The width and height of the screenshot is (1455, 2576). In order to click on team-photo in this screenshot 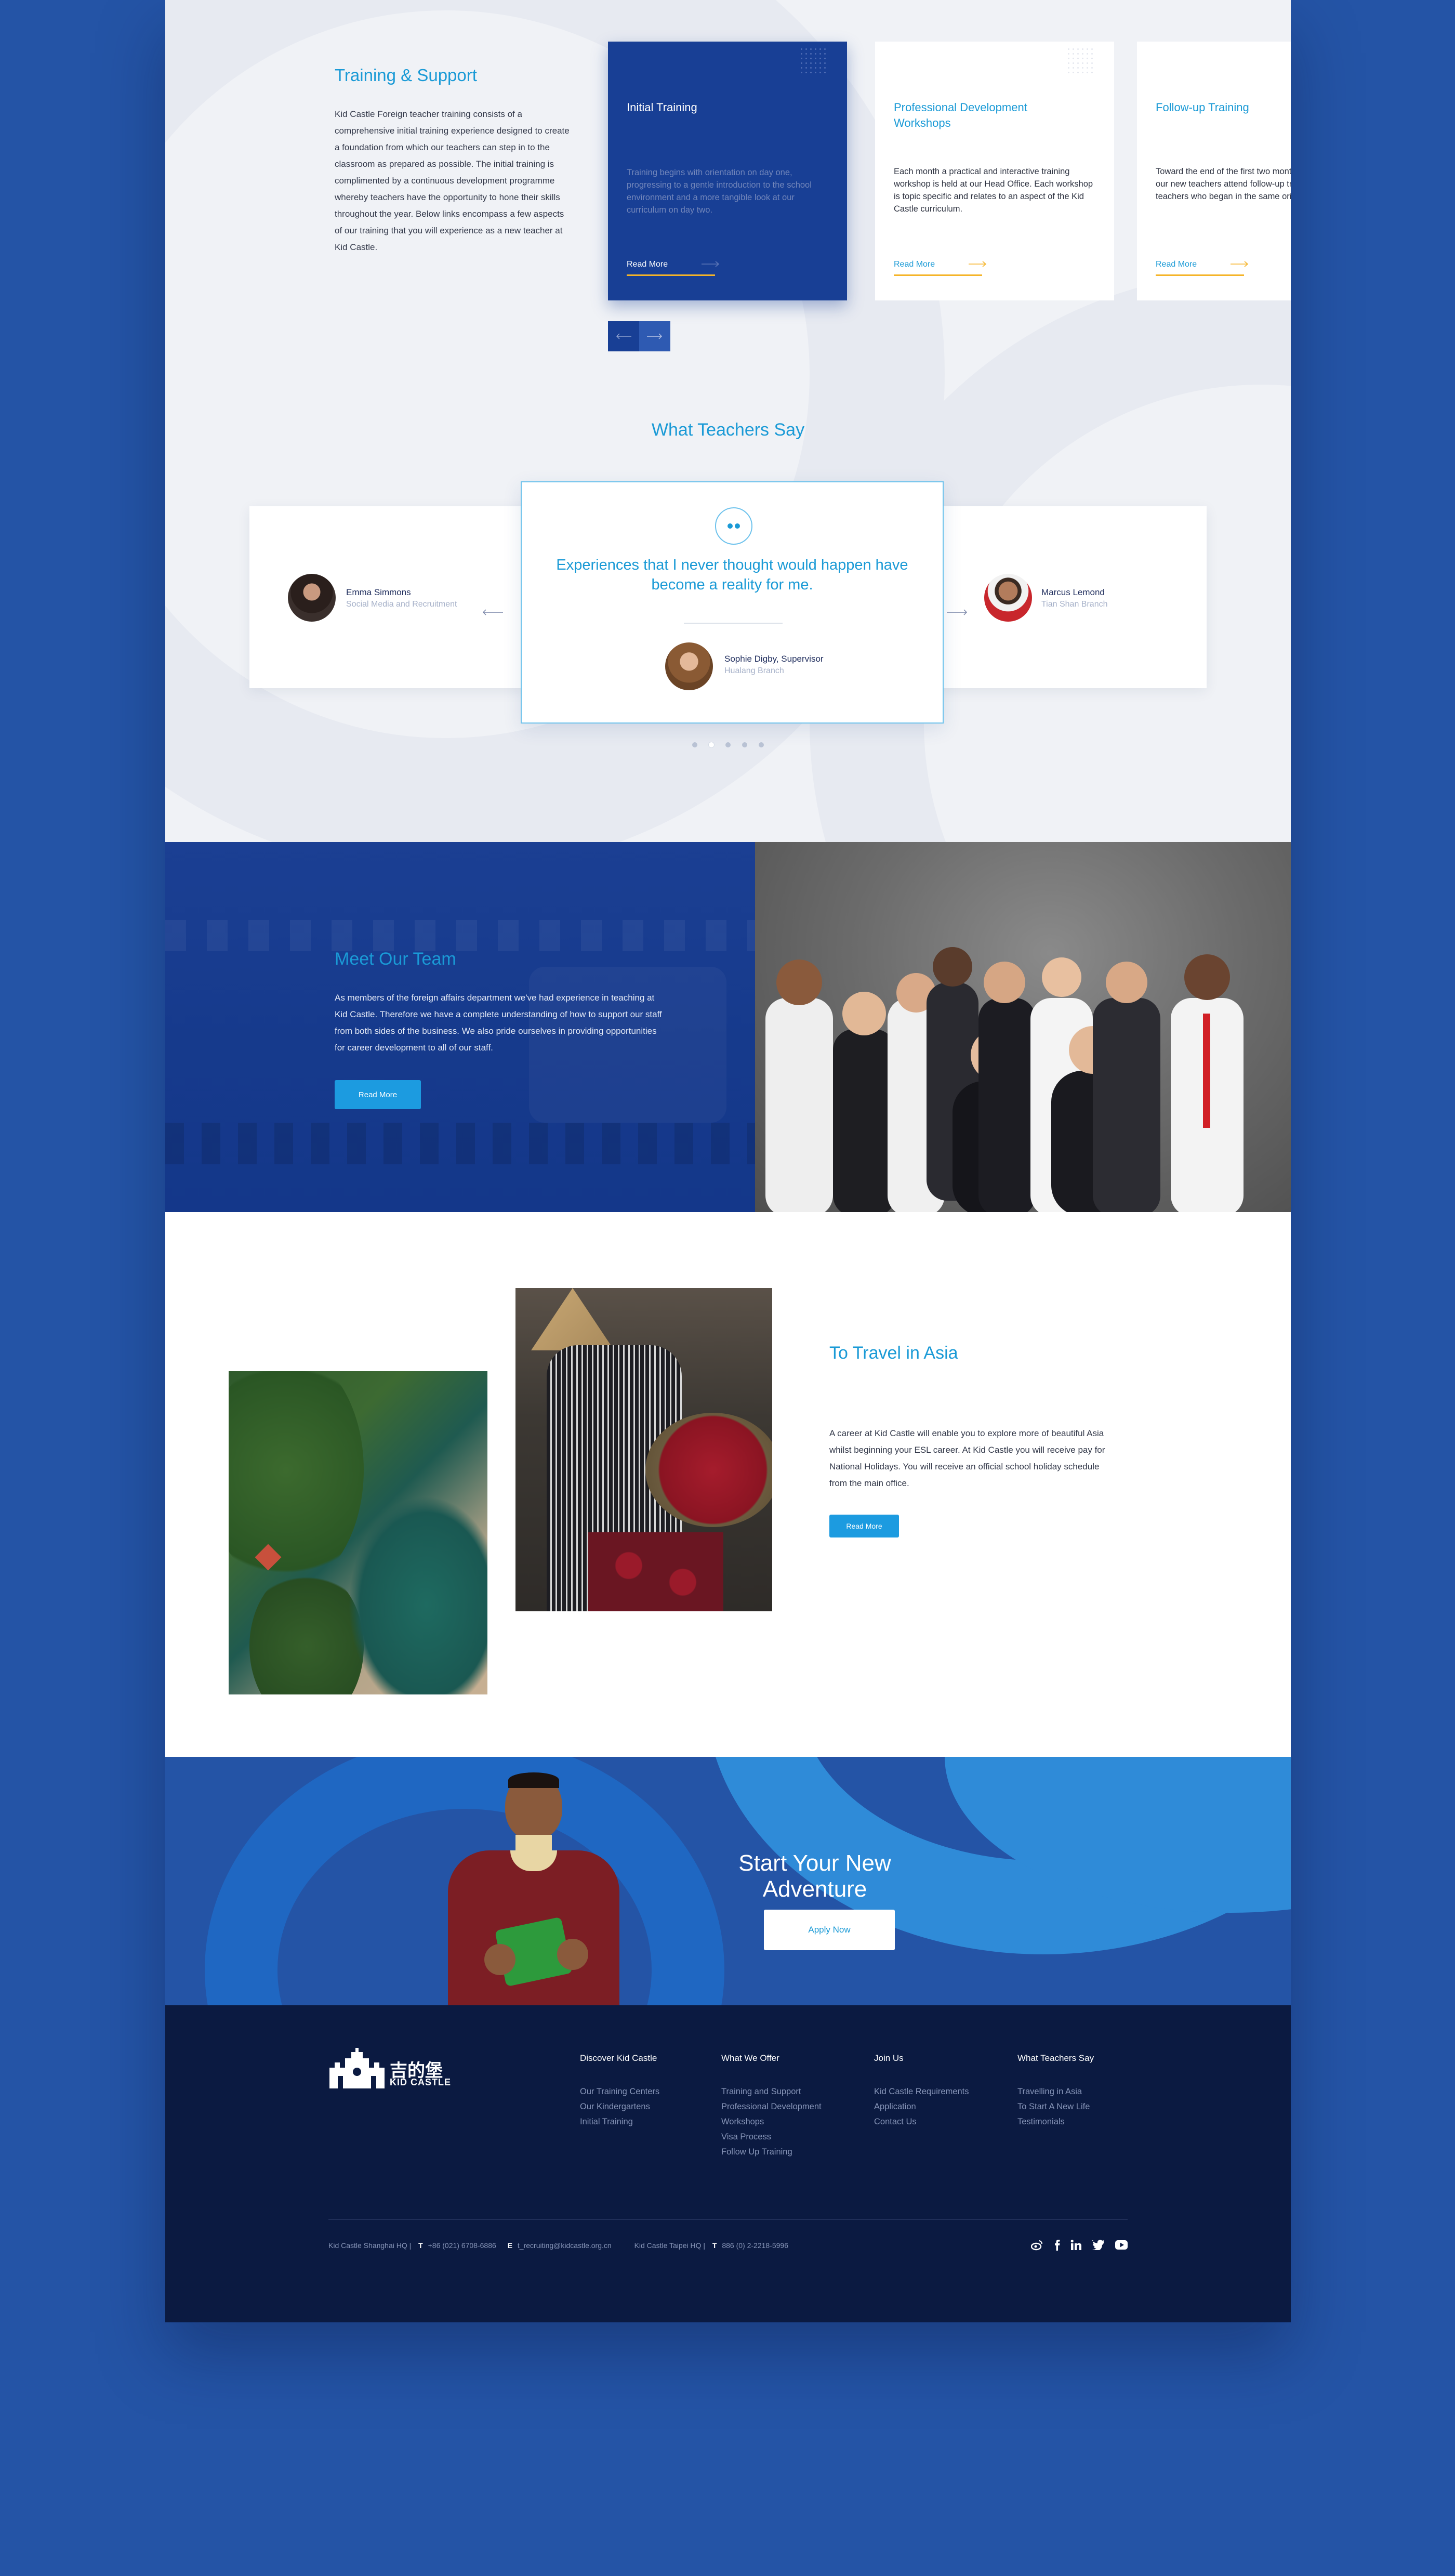, I will do `click(1023, 1027)`.